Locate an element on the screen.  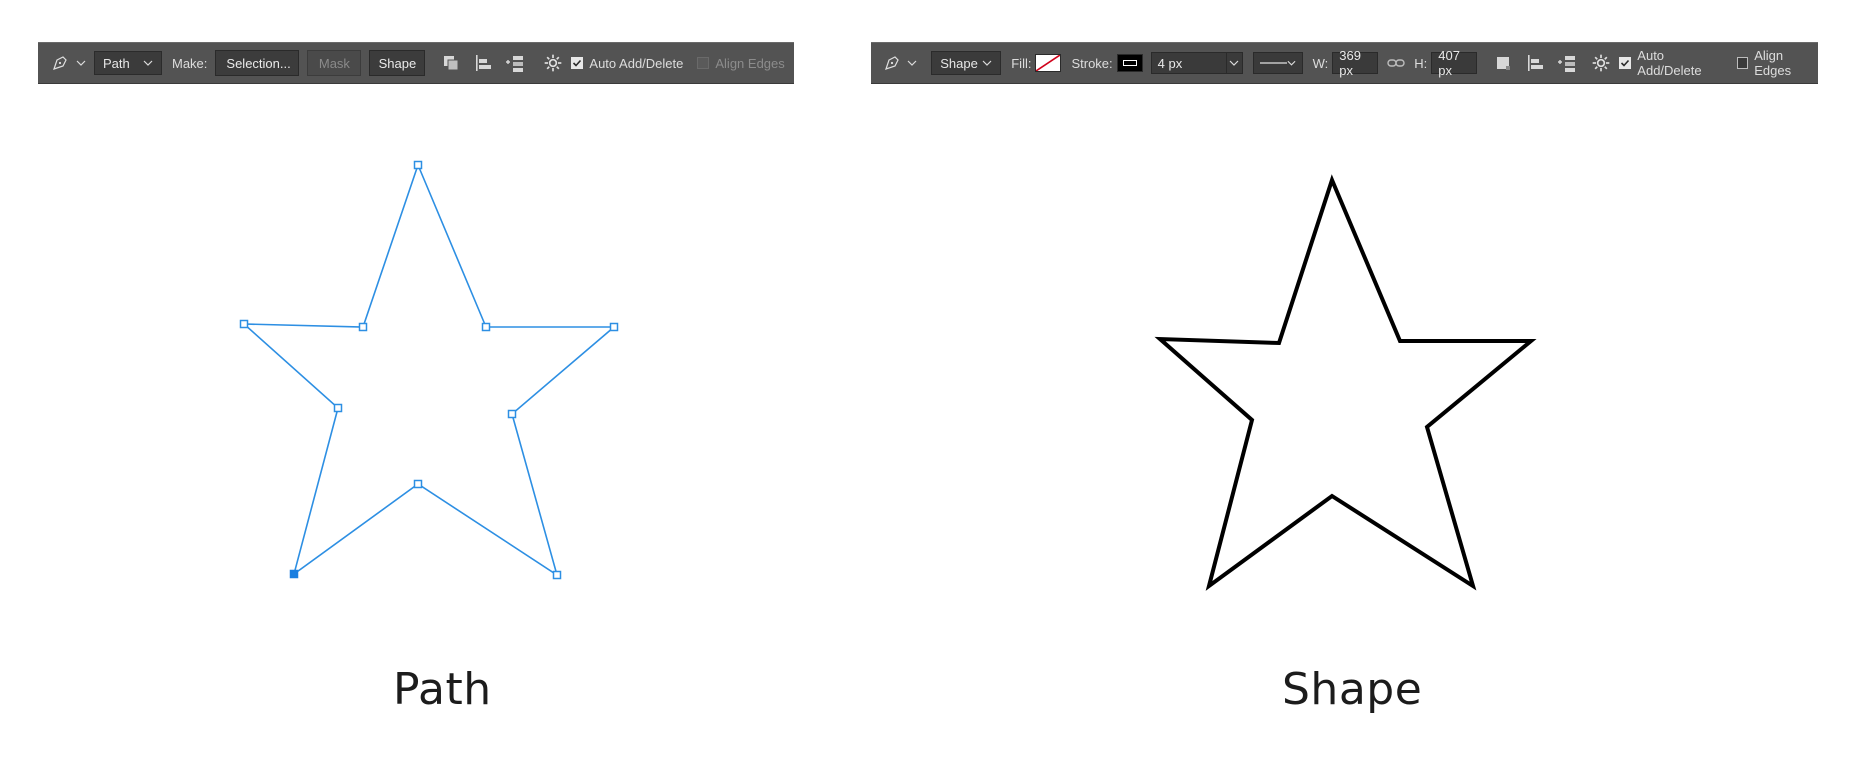
shape-star is located at coordinates (1345, 382).